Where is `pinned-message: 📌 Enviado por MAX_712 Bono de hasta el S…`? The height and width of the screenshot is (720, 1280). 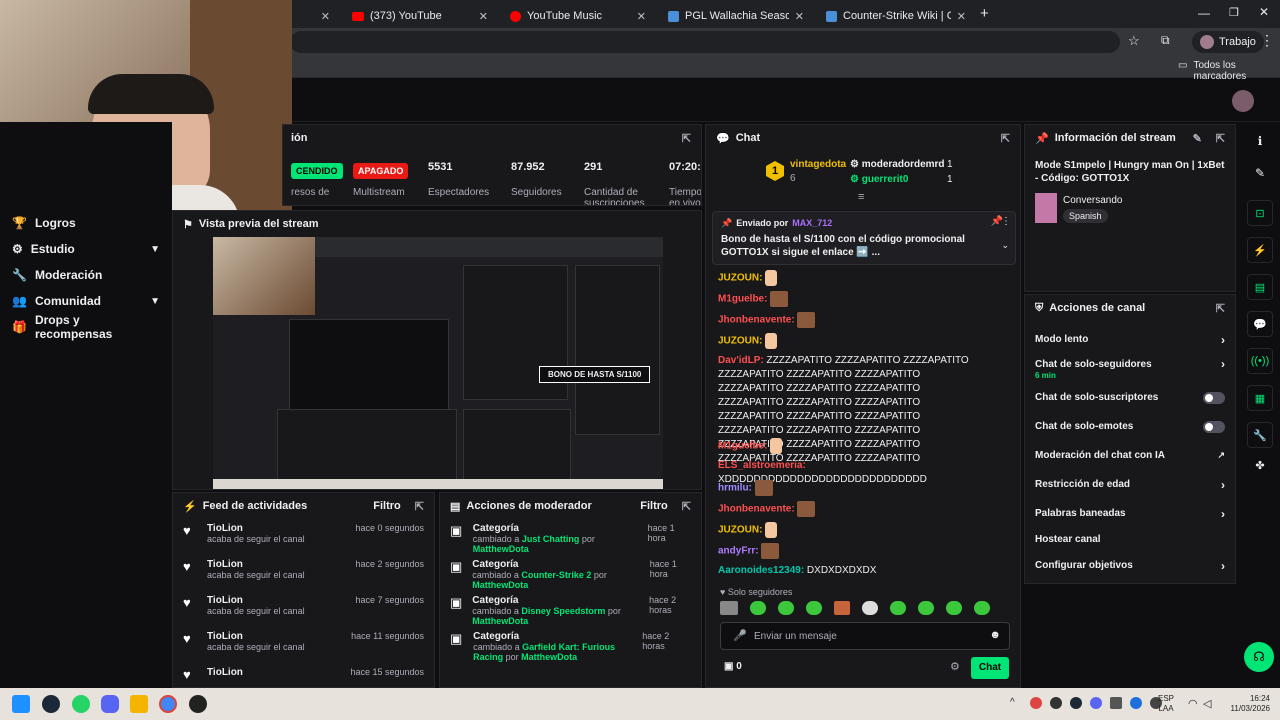
pinned-message: 📌 Enviado por MAX_712 Bono de hasta el S… is located at coordinates (864, 238).